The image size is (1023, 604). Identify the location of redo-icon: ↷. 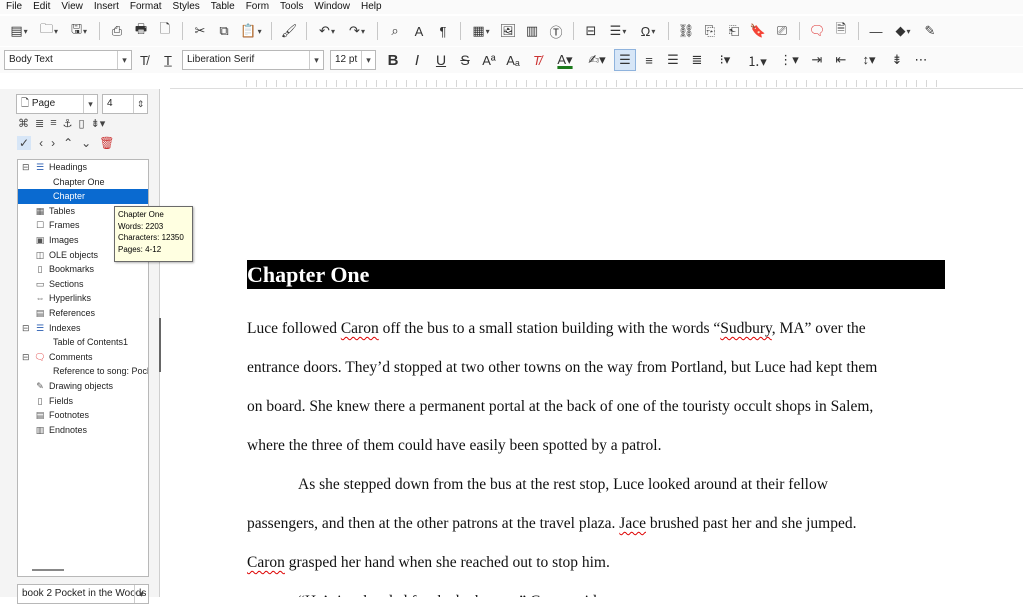
(357, 31).